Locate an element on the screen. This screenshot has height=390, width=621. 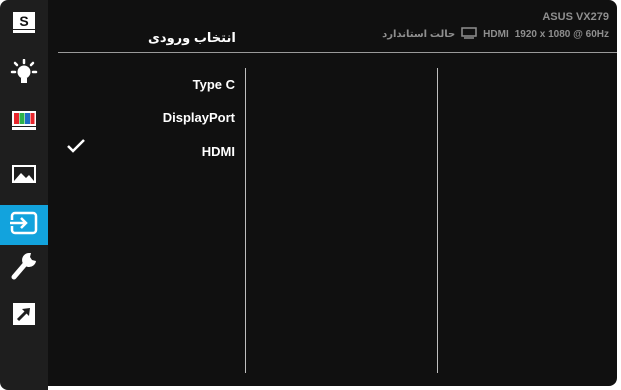
brightness-icon is located at coordinates (24, 76).